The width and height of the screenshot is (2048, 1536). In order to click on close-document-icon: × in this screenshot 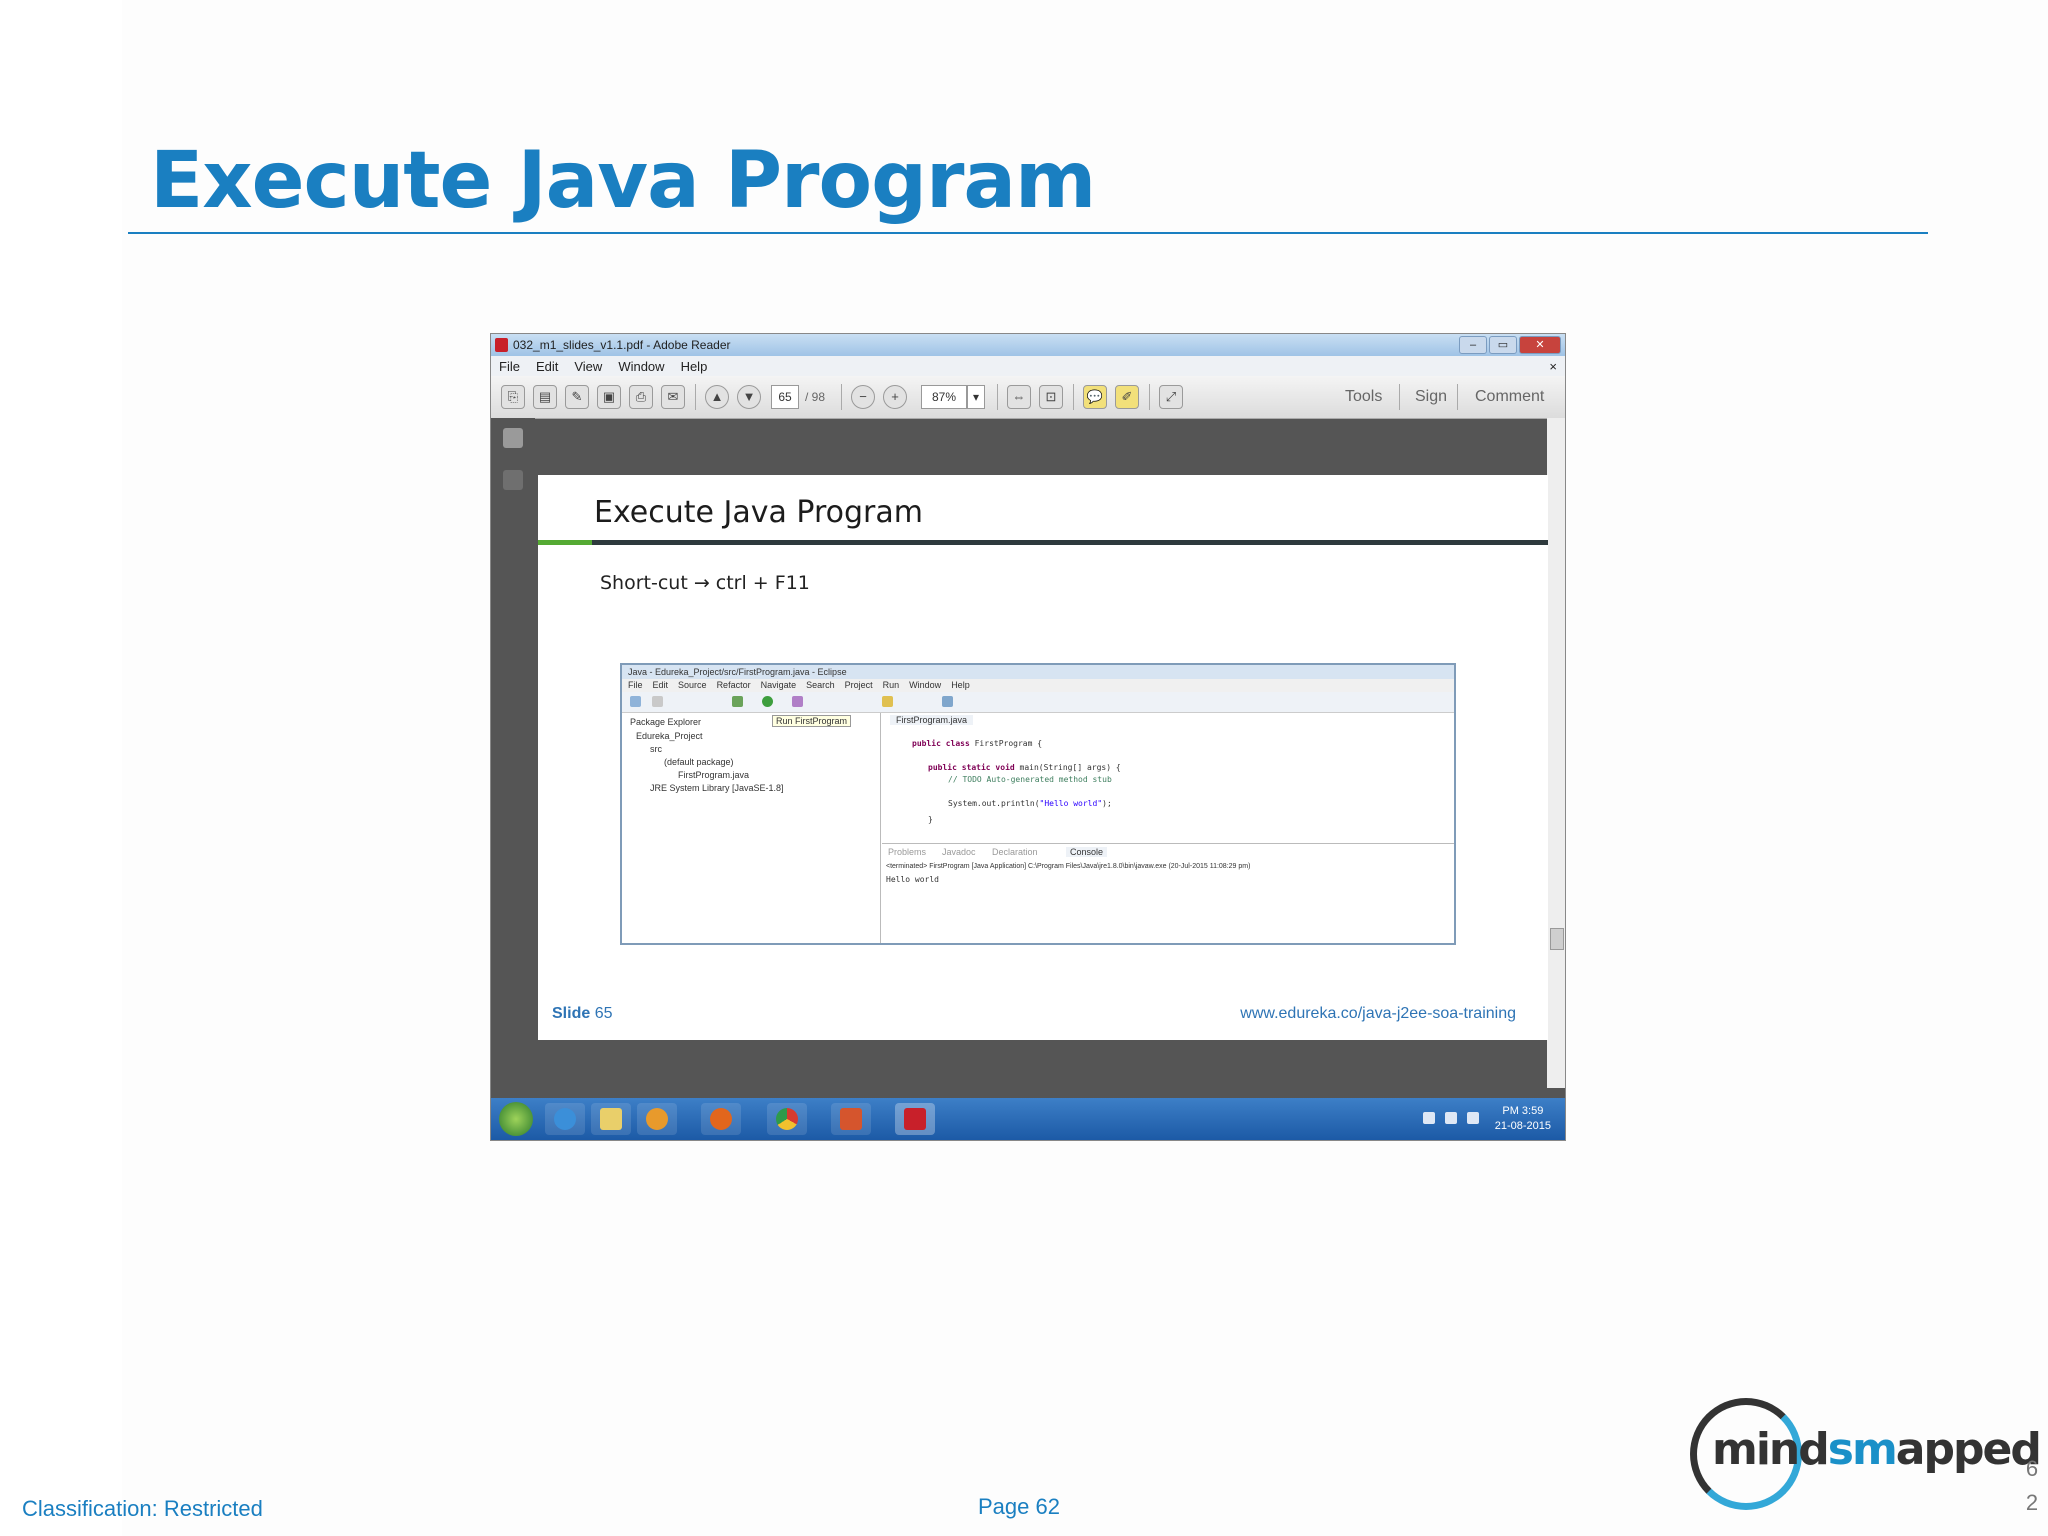, I will do `click(1553, 366)`.